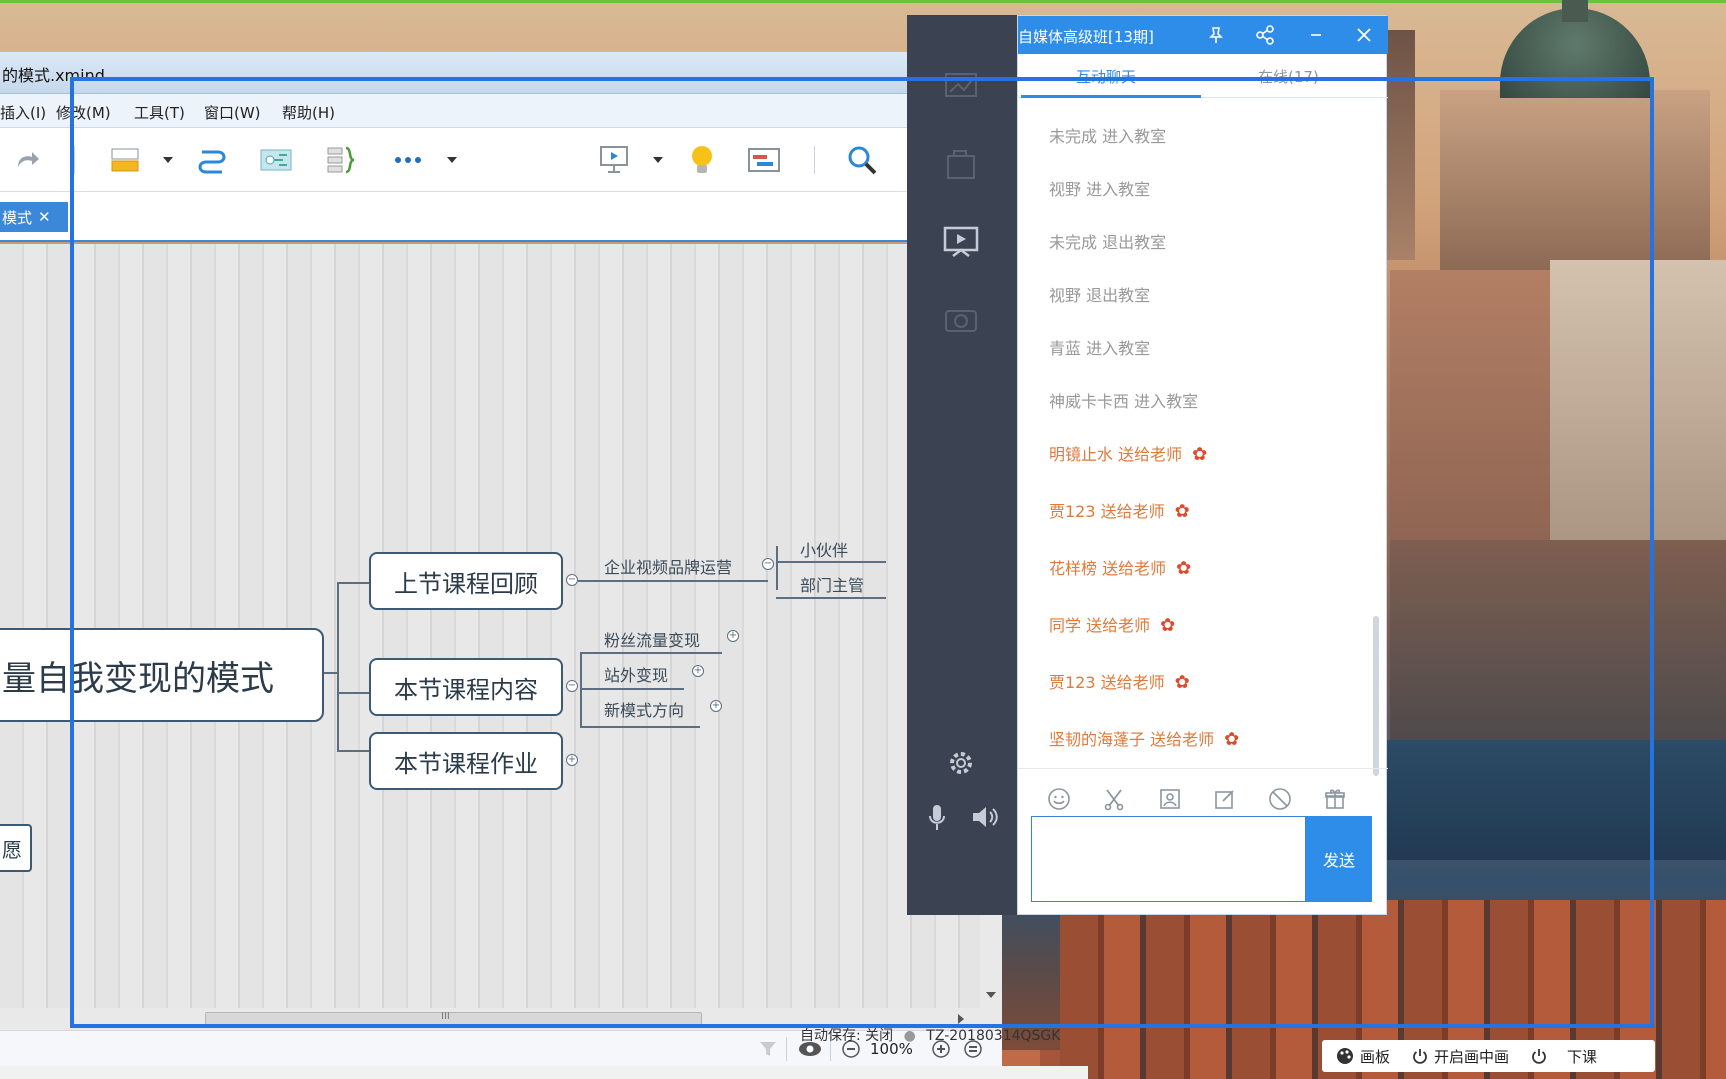 The width and height of the screenshot is (1726, 1079). What do you see at coordinates (863, 1) in the screenshot?
I see `top-strip` at bounding box center [863, 1].